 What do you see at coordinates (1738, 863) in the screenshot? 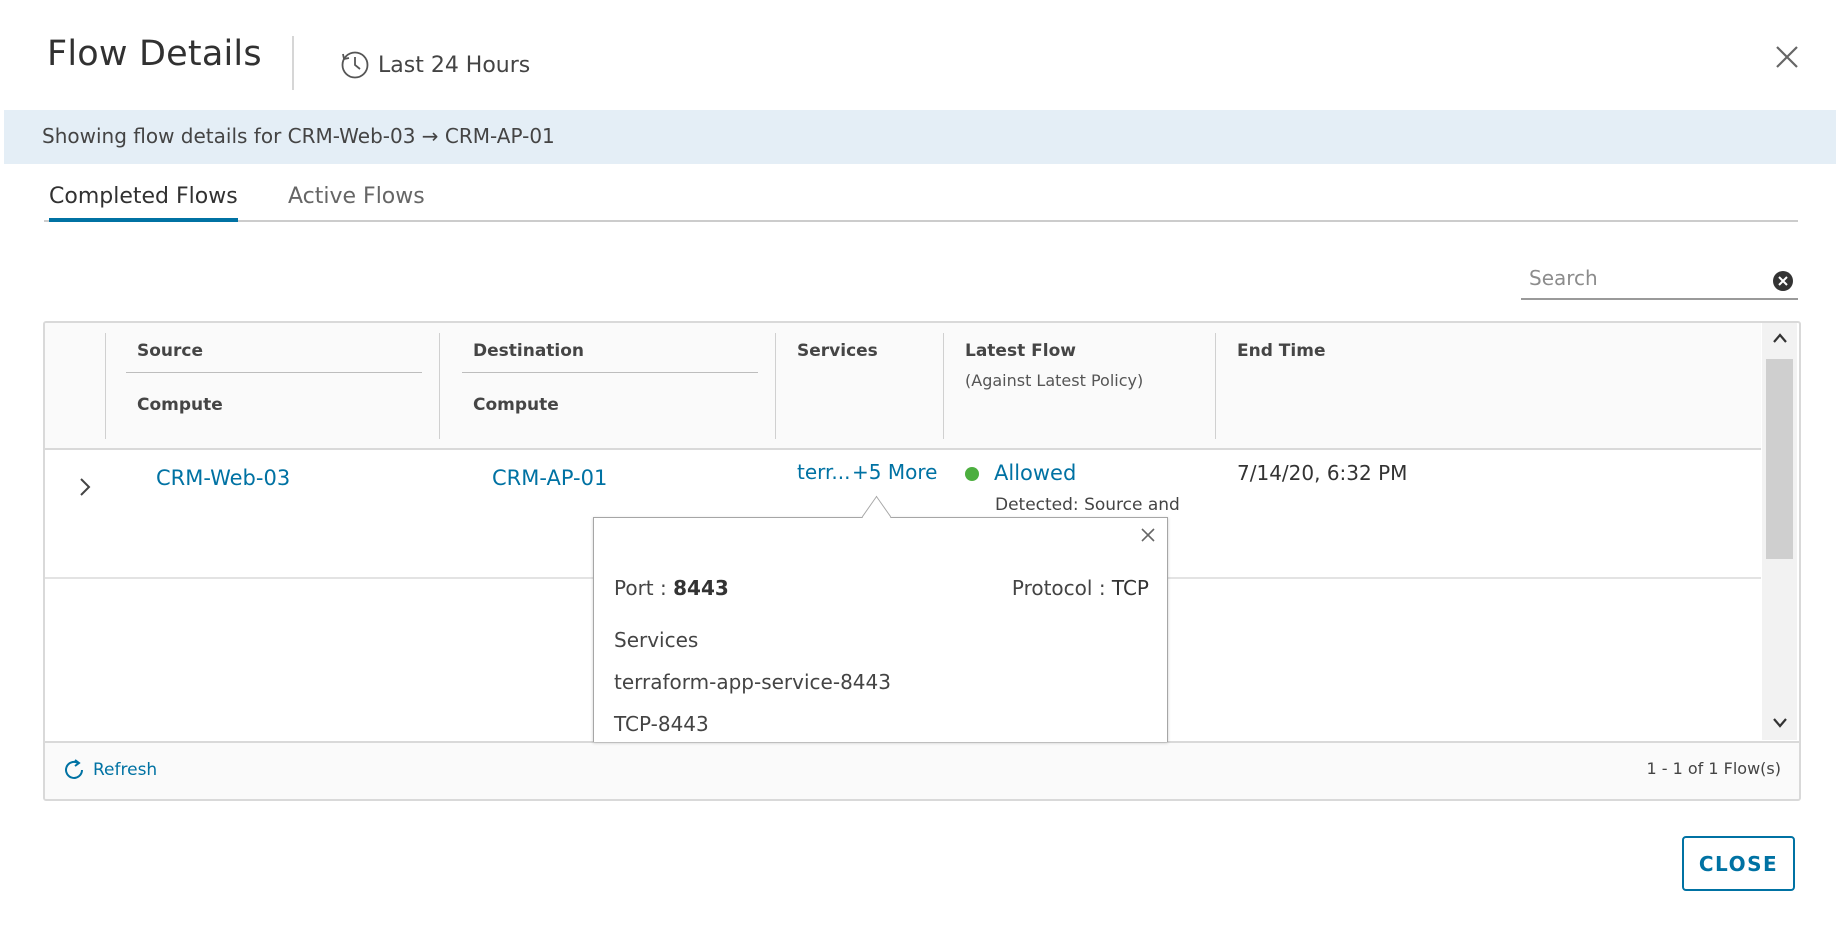
I see `close-button: CLOSE` at bounding box center [1738, 863].